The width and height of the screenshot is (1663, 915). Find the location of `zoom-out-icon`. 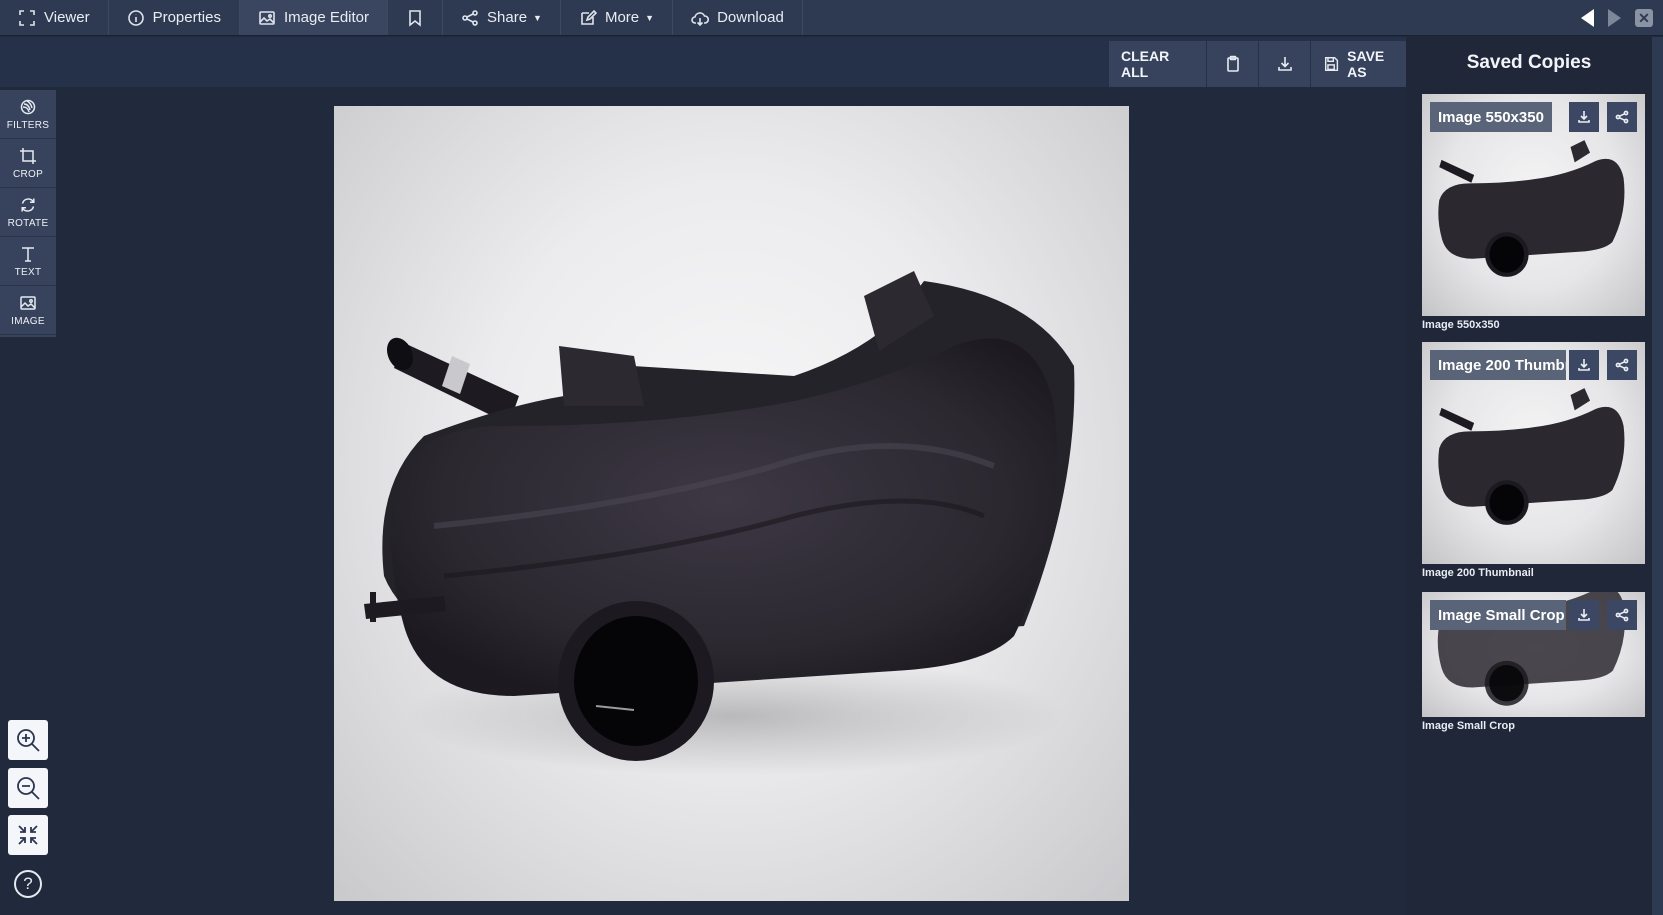

zoom-out-icon is located at coordinates (28, 788).